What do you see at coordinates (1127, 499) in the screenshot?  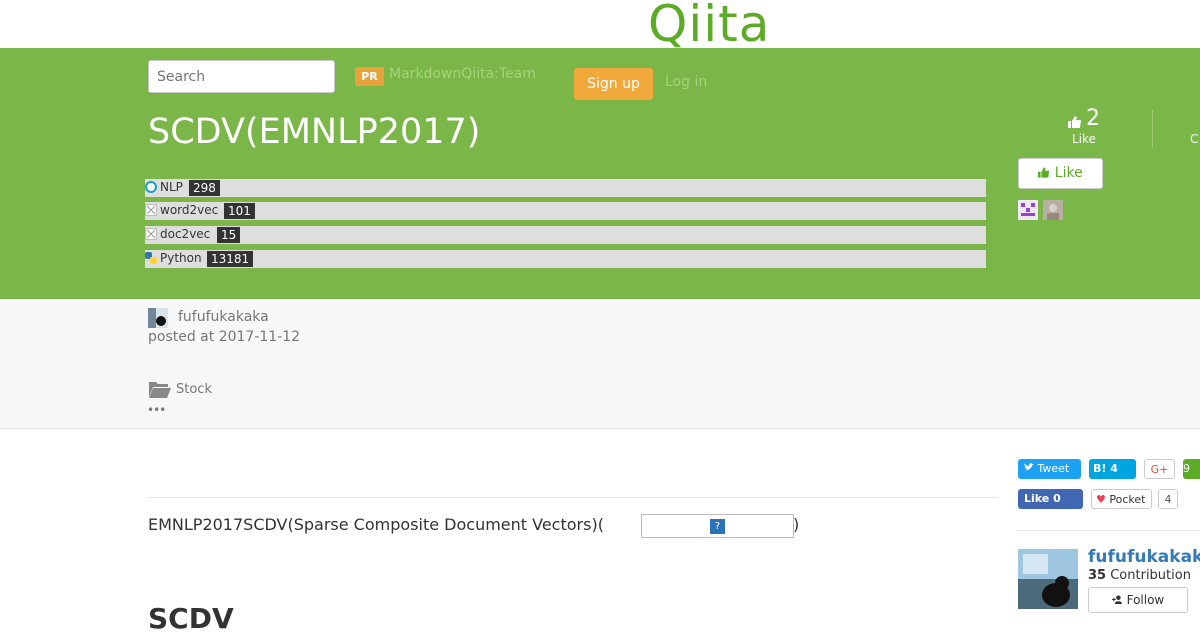 I see `pocket-label: Pocket` at bounding box center [1127, 499].